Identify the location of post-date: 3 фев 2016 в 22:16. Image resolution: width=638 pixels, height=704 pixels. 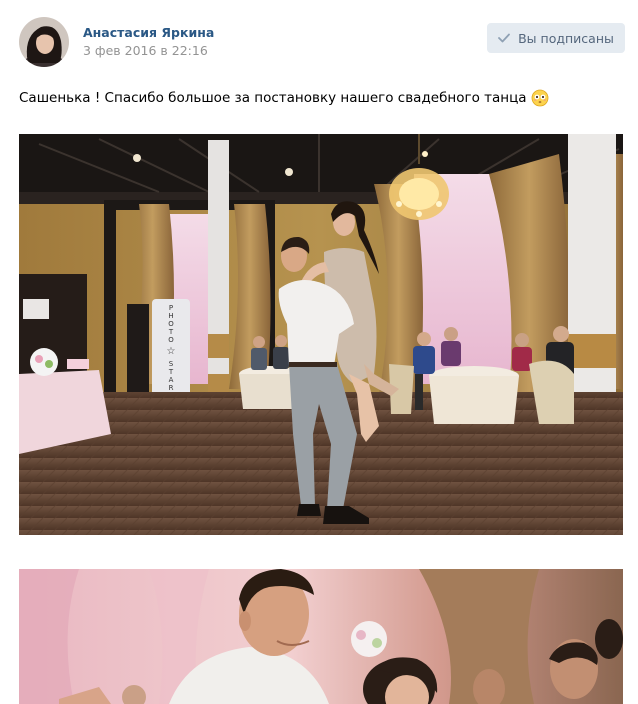
(145, 50).